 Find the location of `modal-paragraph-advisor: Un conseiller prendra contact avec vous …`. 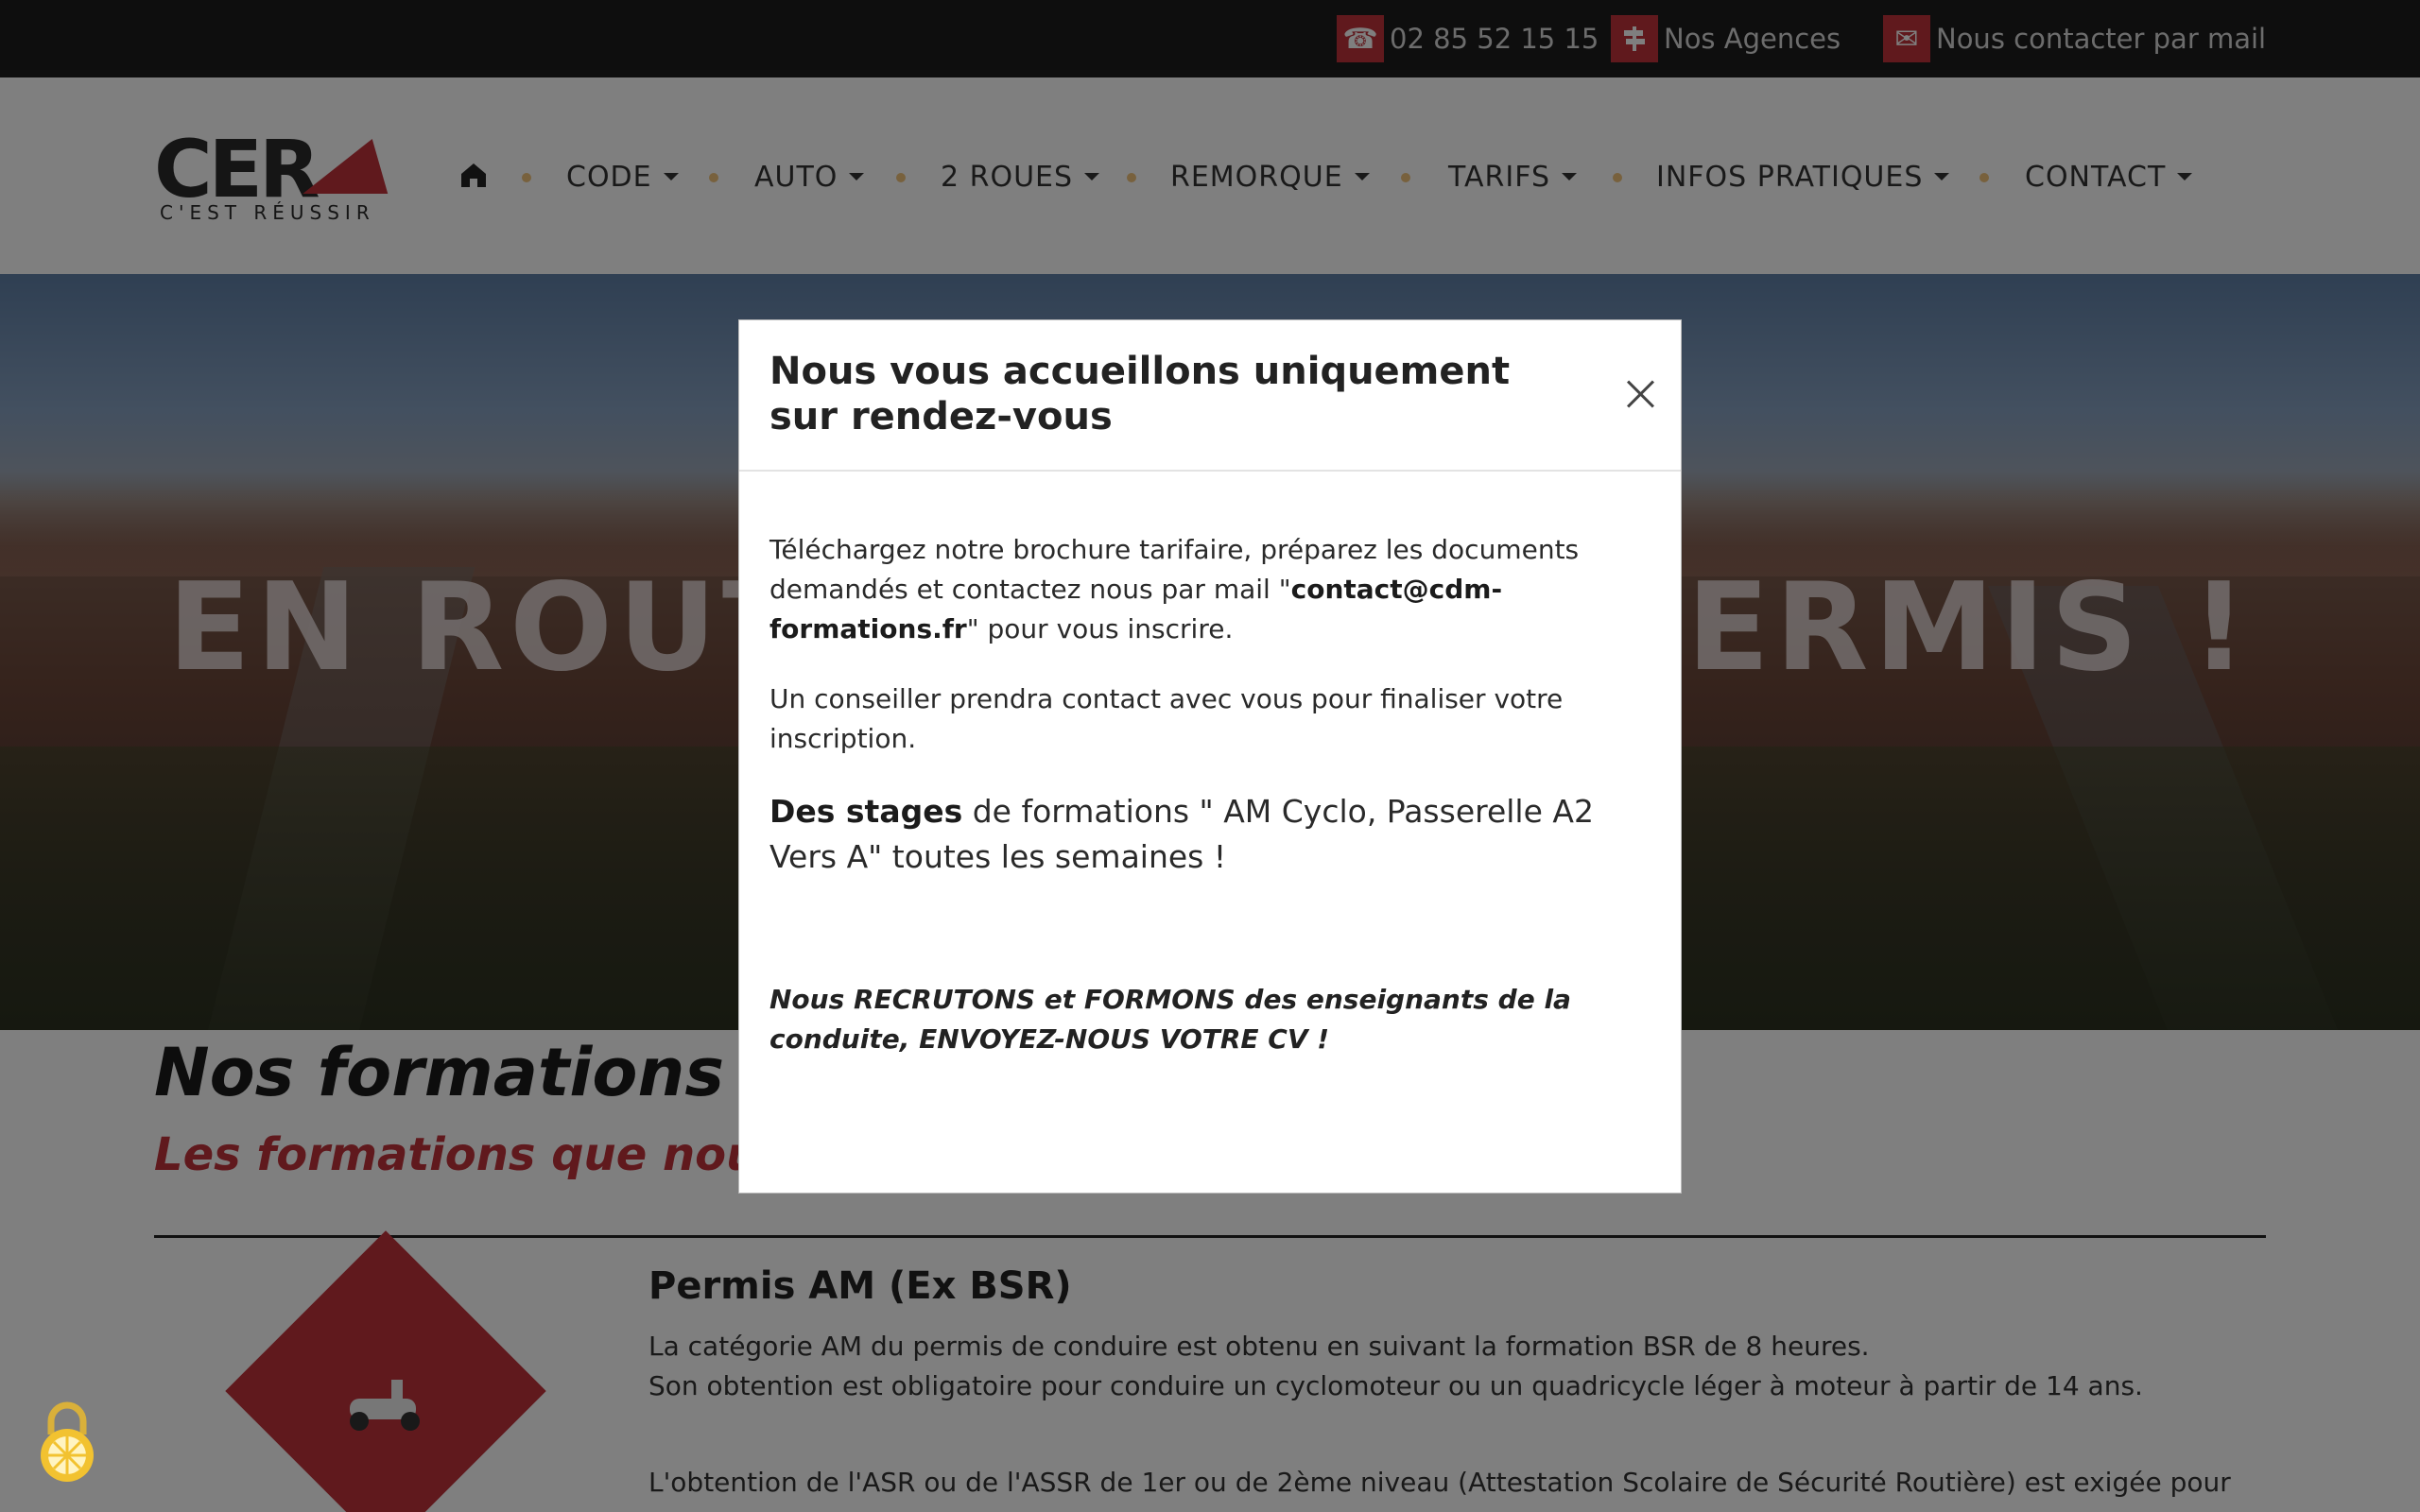

modal-paragraph-advisor: Un conseiller prendra contact avec vous … is located at coordinates (1167, 718).